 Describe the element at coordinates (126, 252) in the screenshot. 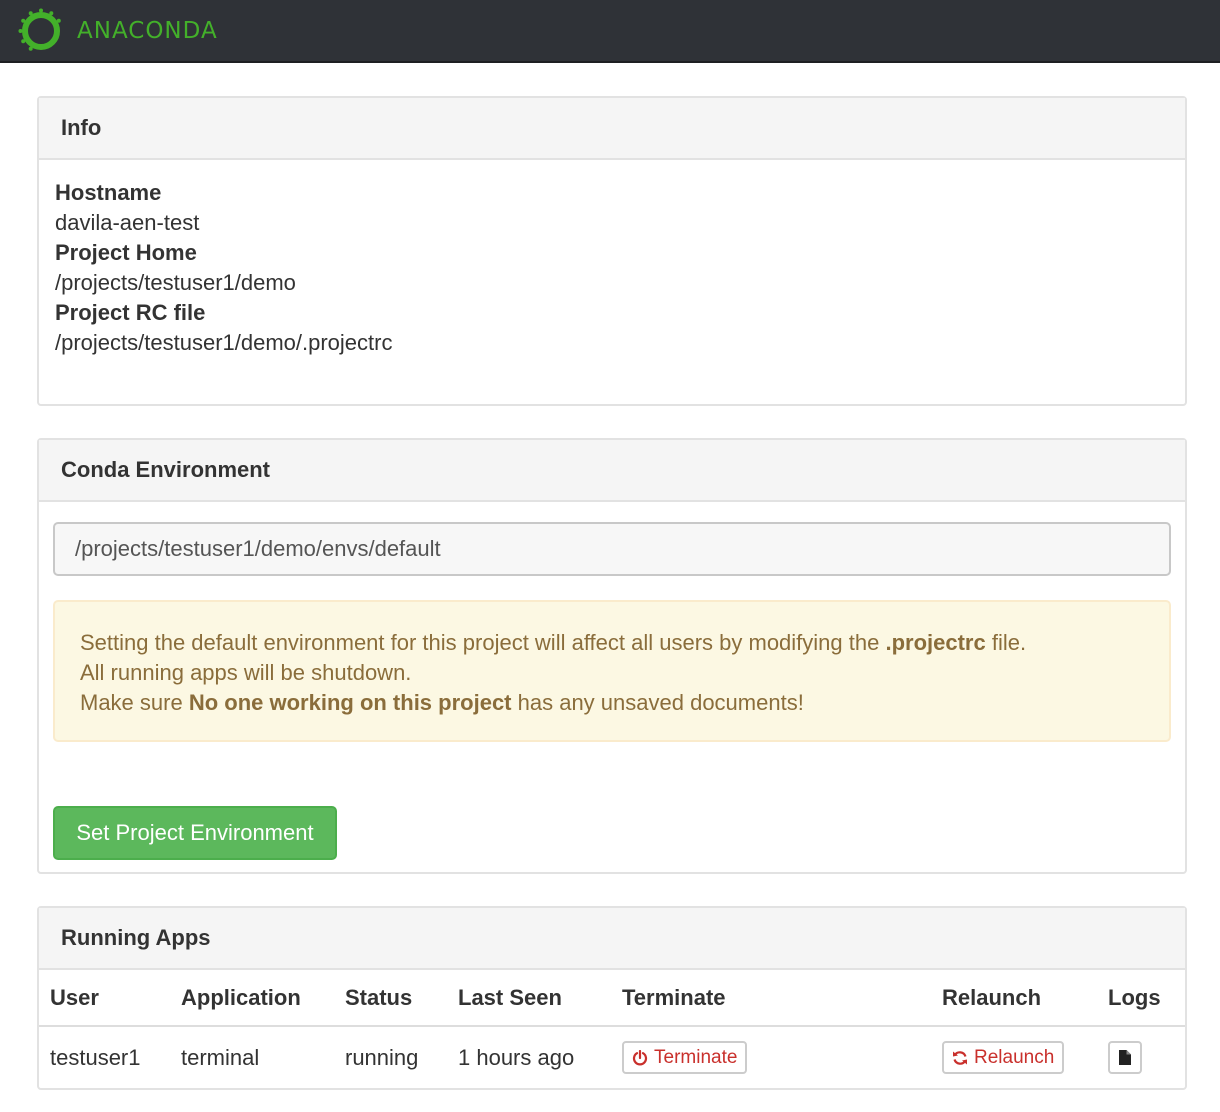

I see `project-home-label: Project Home` at that location.